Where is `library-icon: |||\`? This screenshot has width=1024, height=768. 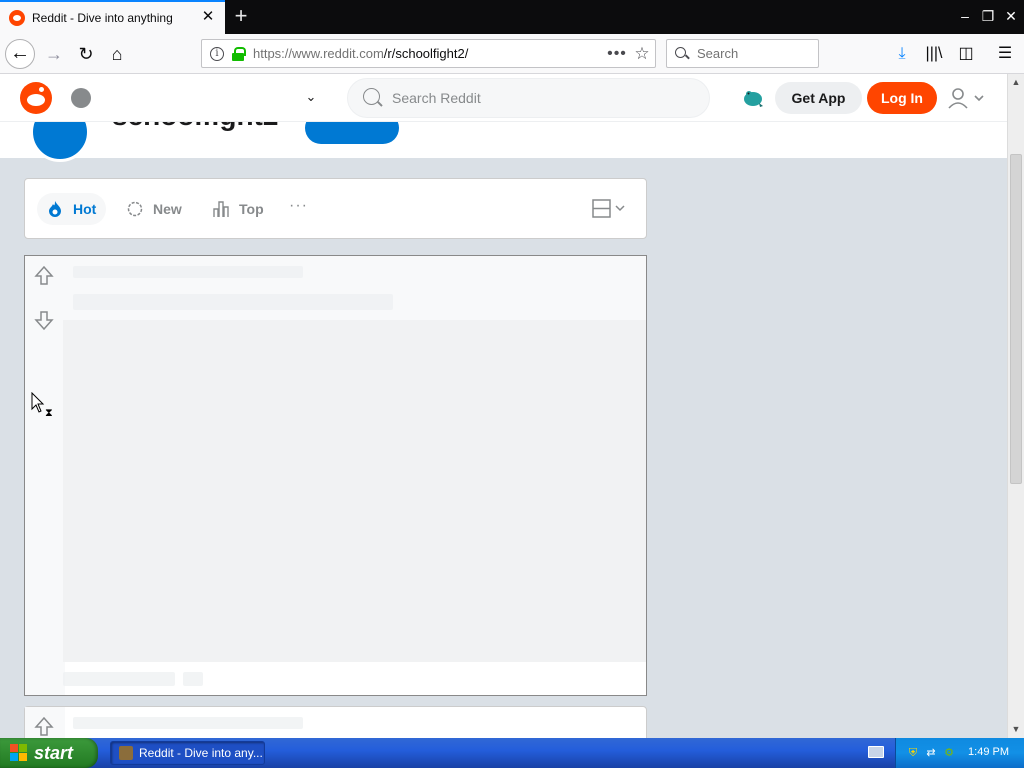 library-icon: |||\ is located at coordinates (934, 54).